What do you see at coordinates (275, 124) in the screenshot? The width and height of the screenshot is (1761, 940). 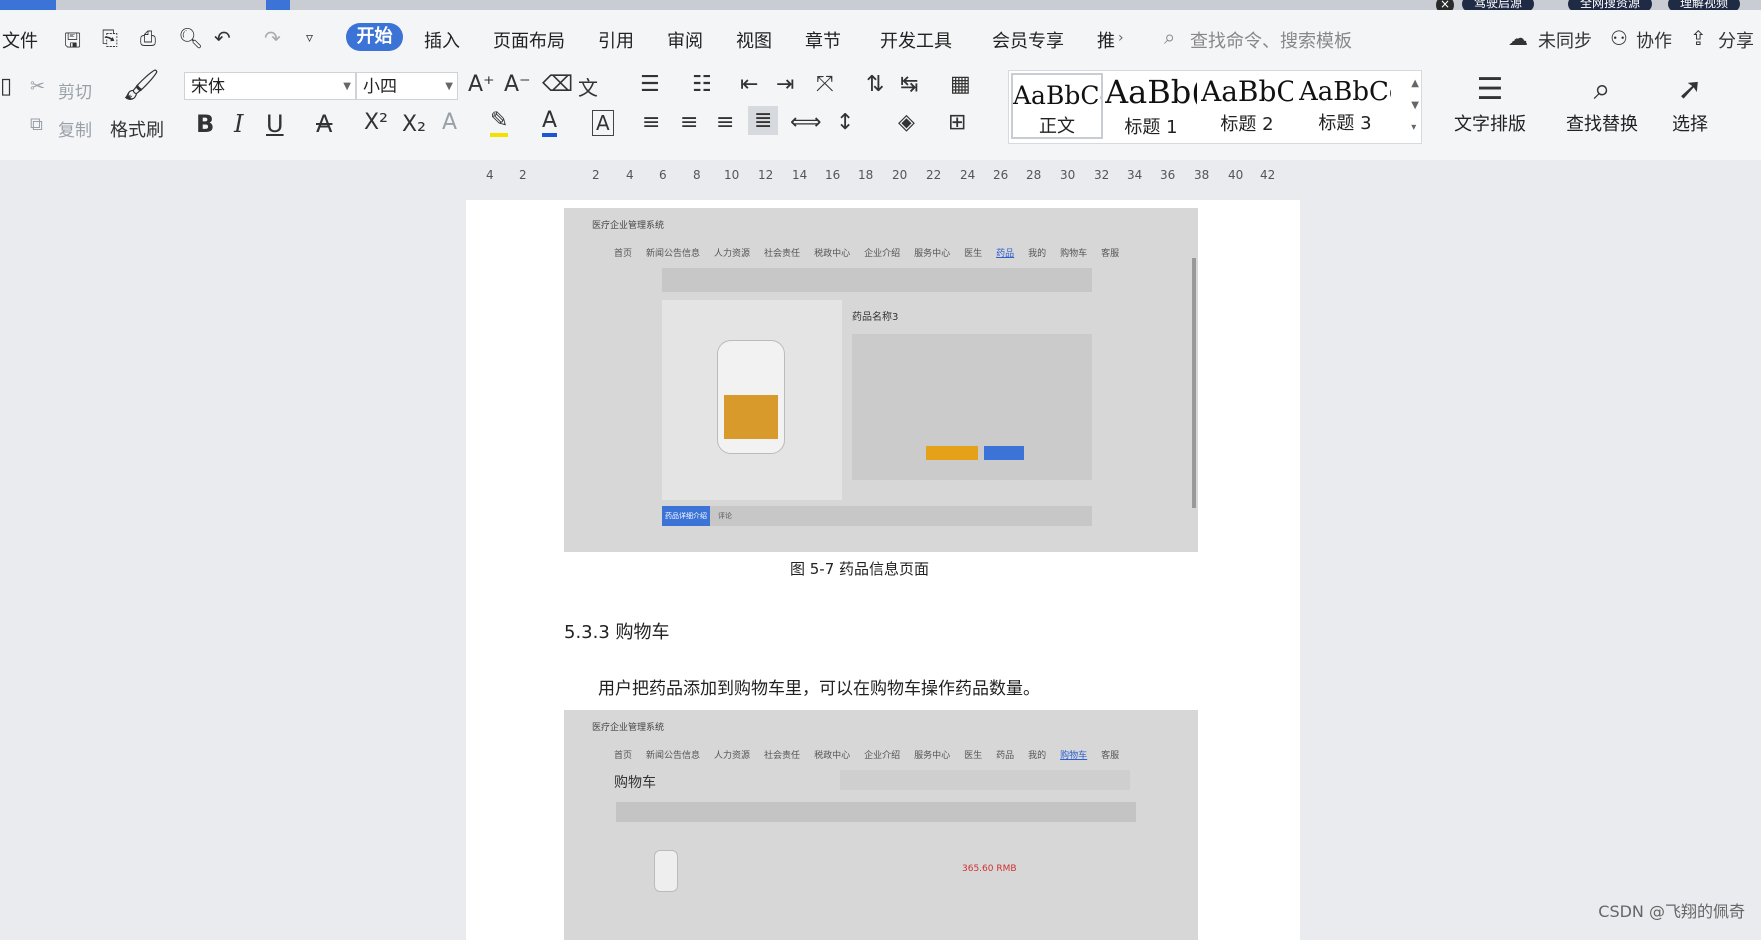 I see `underline-icon: U` at bounding box center [275, 124].